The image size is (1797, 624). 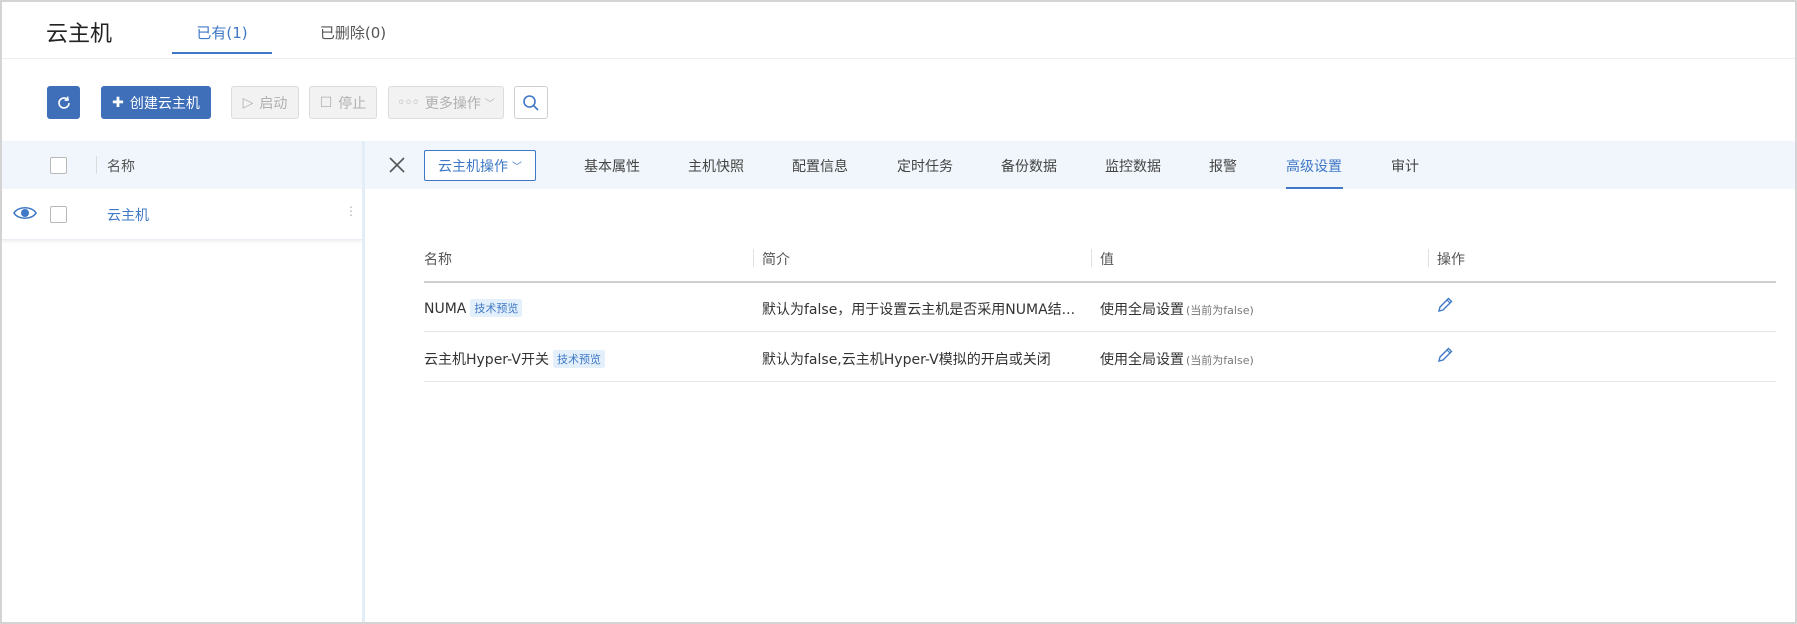 I want to click on row-checkbox, so click(x=58, y=214).